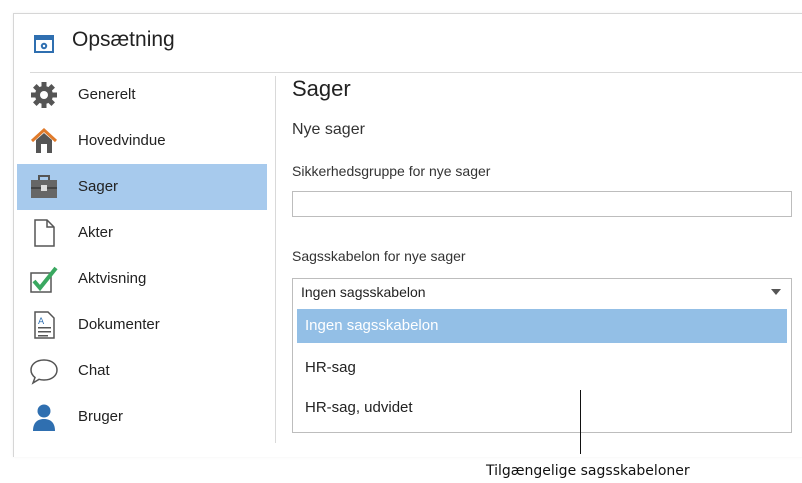  I want to click on sidebar-item-hovedvindue: Hovedvindue, so click(142, 141).